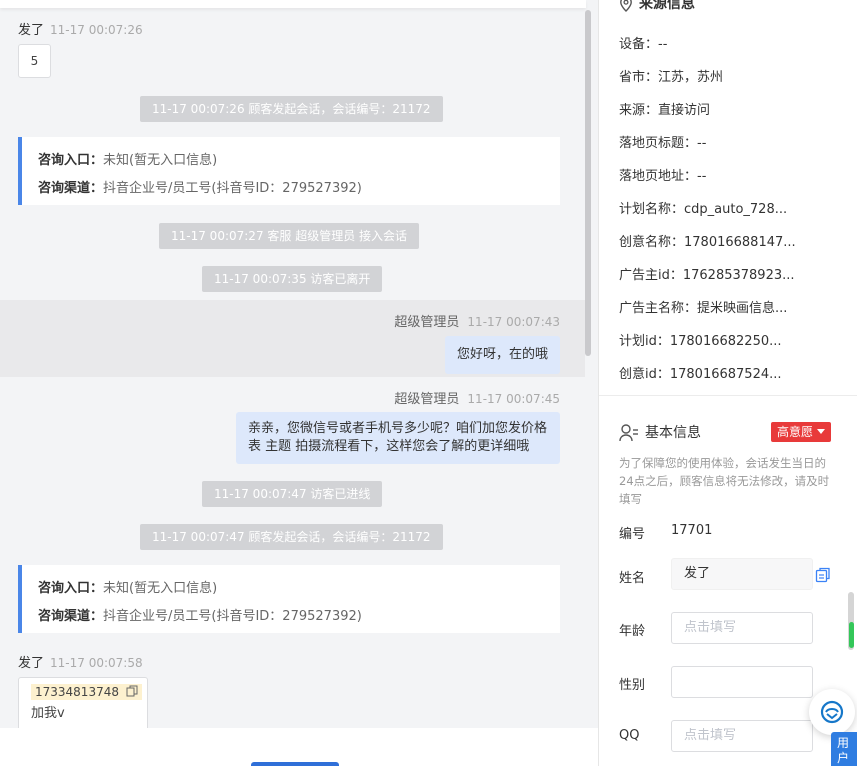  I want to click on name-field: 发了, so click(742, 574).